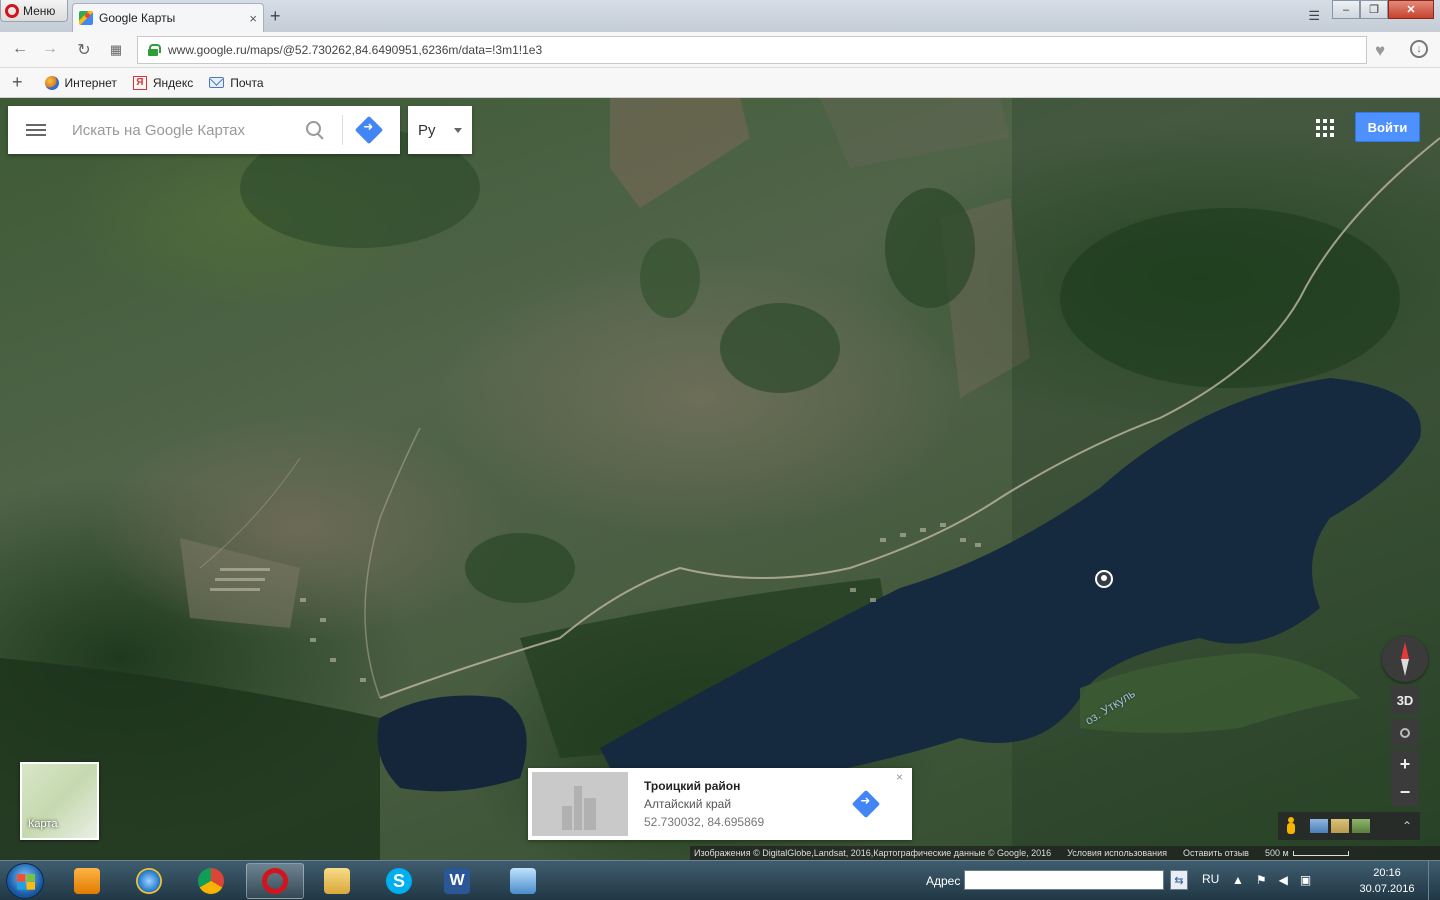  What do you see at coordinates (1325, 128) in the screenshot?
I see `google-apps-icon` at bounding box center [1325, 128].